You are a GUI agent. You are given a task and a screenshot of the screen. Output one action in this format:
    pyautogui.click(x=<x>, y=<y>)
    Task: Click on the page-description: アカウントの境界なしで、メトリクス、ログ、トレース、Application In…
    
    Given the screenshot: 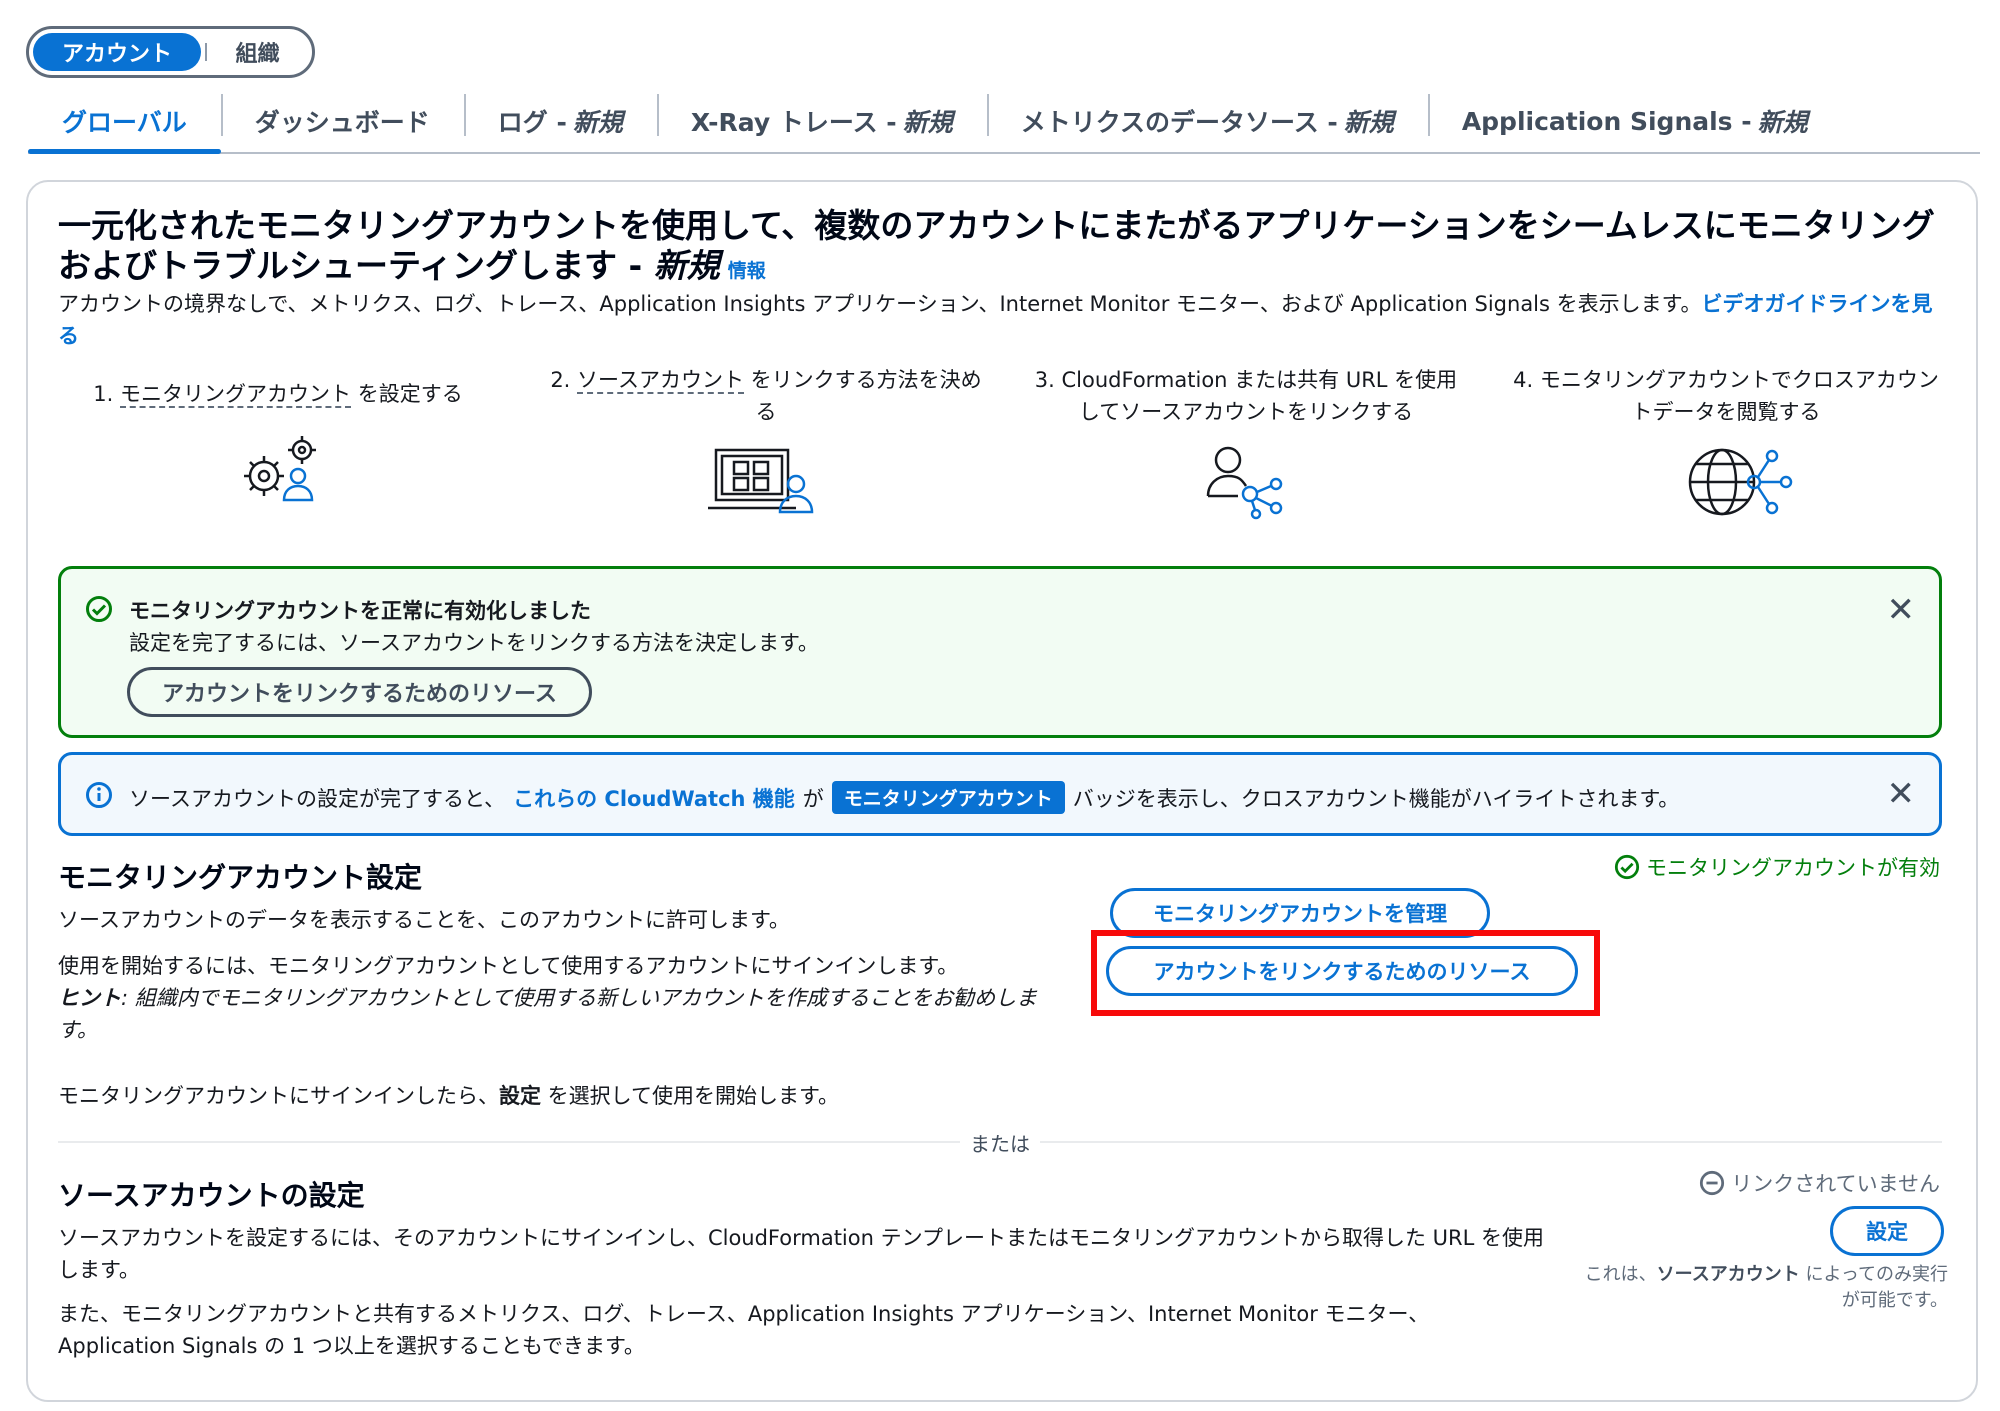 What is the action you would take?
    pyautogui.click(x=995, y=320)
    